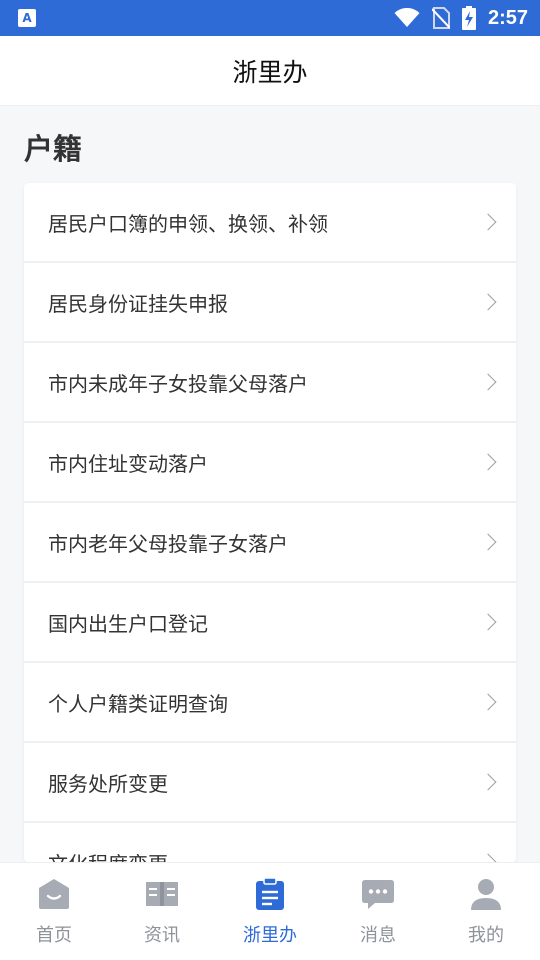 This screenshot has width=540, height=960. I want to click on status-time: 2:57, so click(507, 17).